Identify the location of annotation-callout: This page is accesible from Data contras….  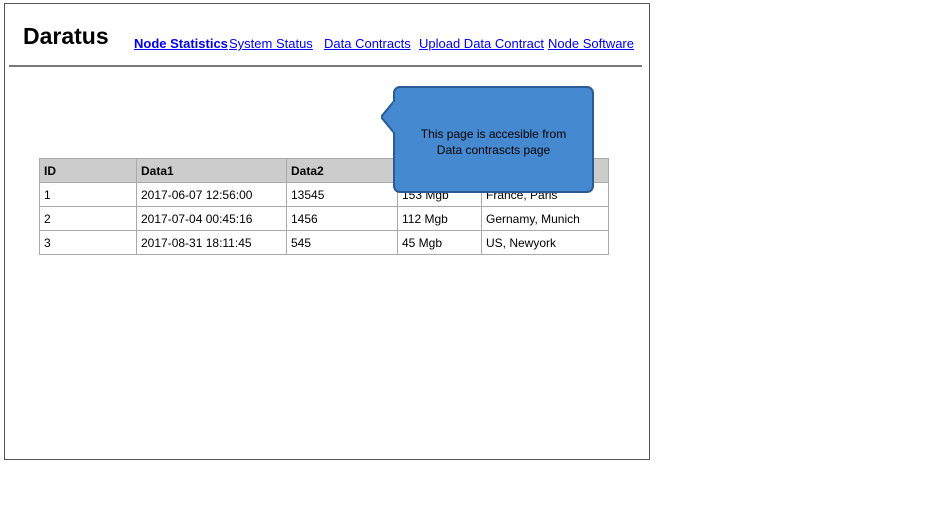
(493, 139).